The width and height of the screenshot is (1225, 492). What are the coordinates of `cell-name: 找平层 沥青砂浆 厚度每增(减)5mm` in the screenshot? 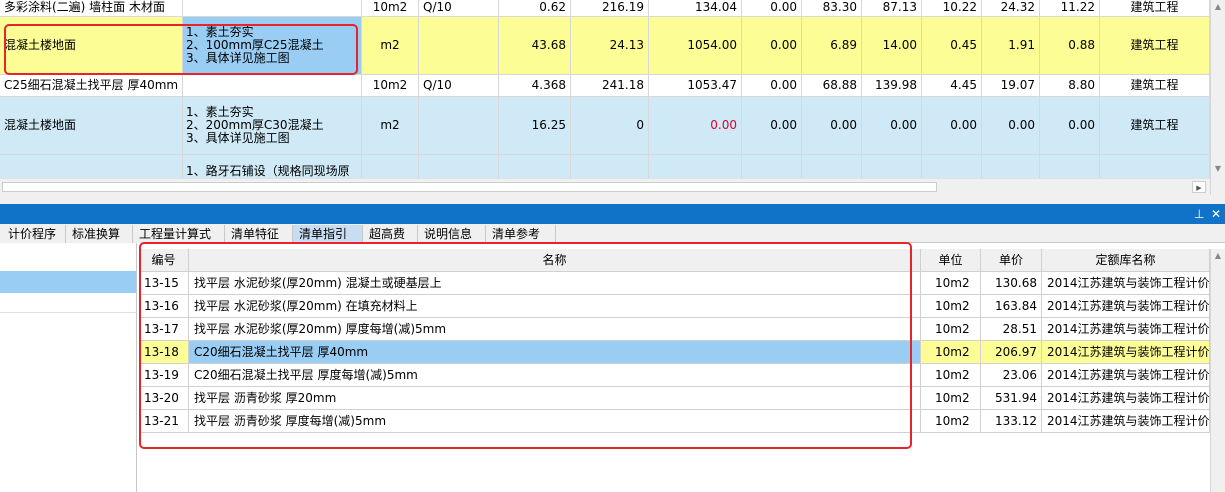 It's located at (555, 421).